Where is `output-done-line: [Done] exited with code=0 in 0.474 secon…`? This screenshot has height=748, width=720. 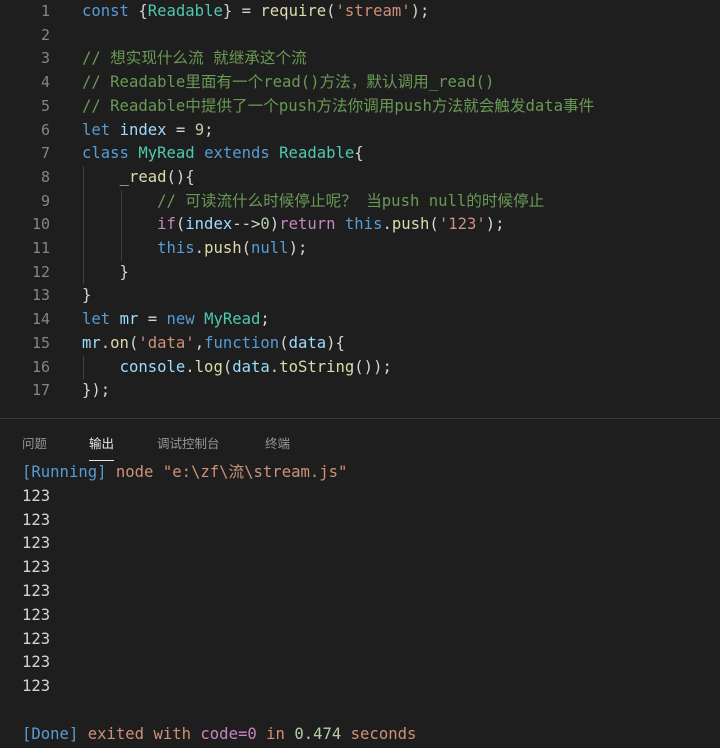 output-done-line: [Done] exited with code=0 in 0.474 secon… is located at coordinates (219, 735).